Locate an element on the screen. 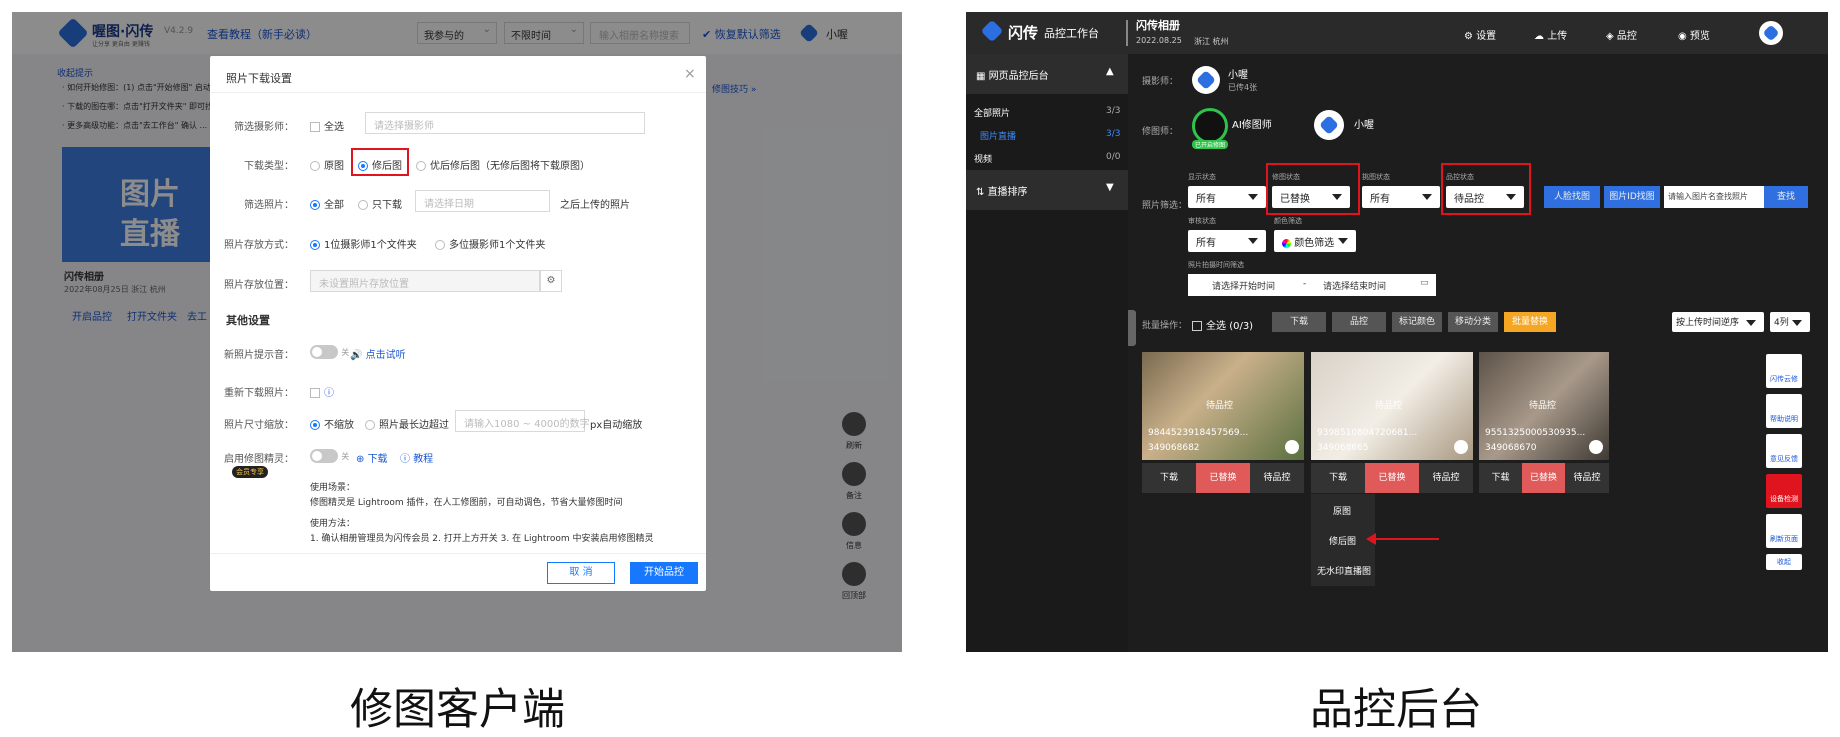 The width and height of the screenshot is (1840, 737). usage-text: 修图精灵是 Lightroom 插件，在人工修图前，可自动调色，节省大量修图时间 is located at coordinates (466, 503).